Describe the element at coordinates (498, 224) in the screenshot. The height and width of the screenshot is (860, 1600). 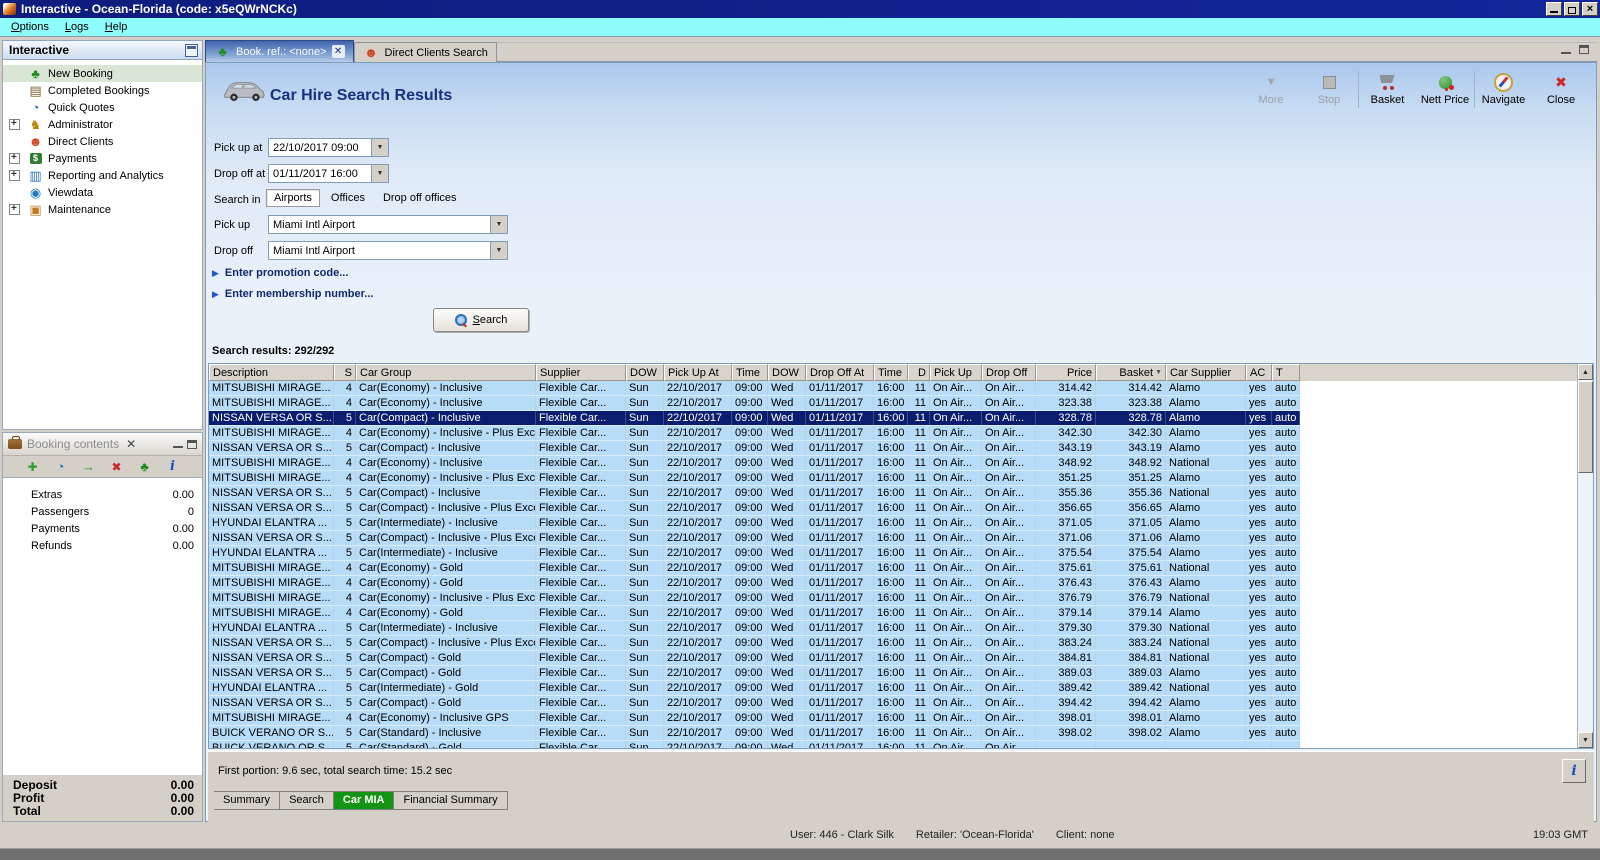
I see `pickup-dropdown-icon` at that location.